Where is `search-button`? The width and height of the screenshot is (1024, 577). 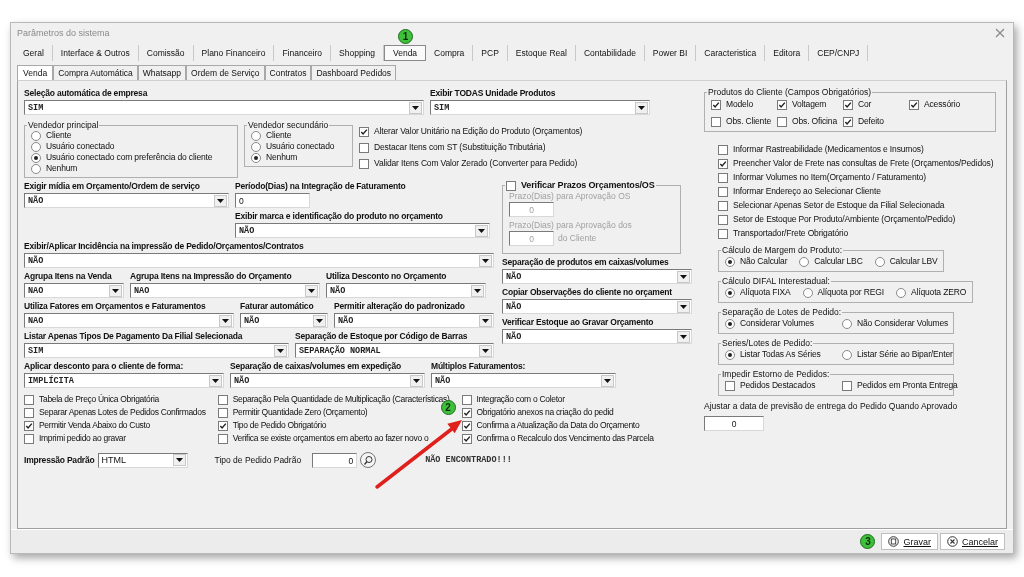 search-button is located at coordinates (368, 460).